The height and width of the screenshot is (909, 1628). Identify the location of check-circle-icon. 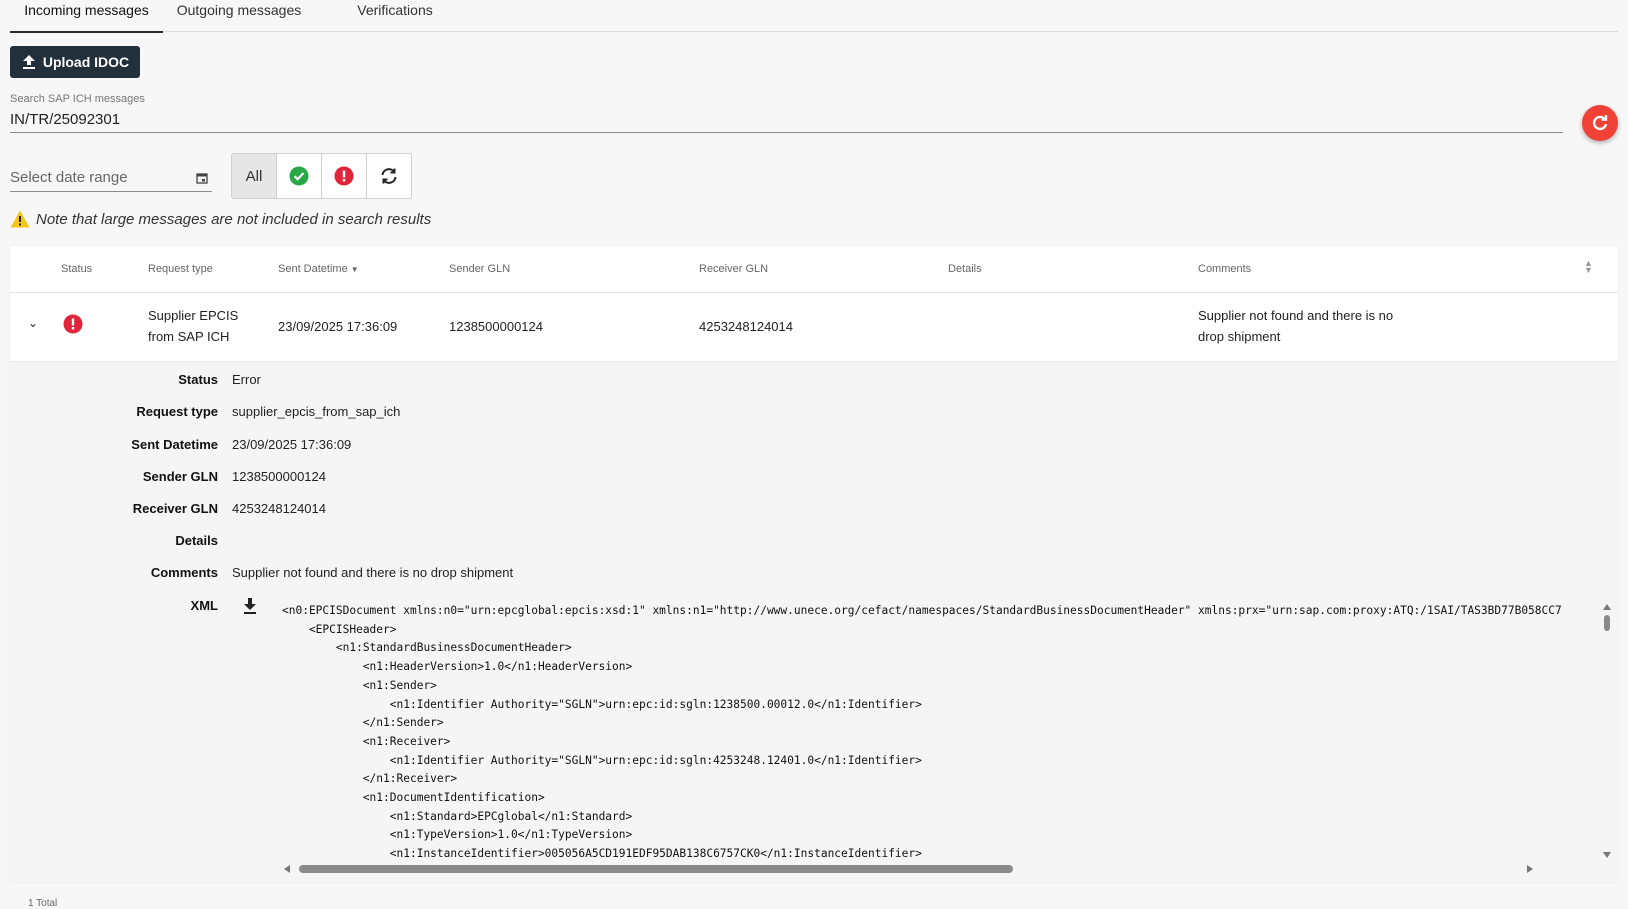
(299, 176).